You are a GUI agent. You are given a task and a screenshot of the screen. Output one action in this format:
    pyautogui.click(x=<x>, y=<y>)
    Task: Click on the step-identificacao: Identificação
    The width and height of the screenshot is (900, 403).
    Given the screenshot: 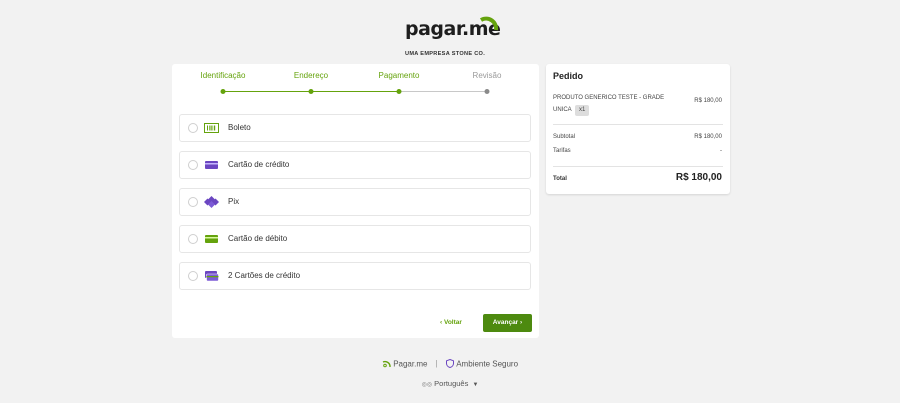 What is the action you would take?
    pyautogui.click(x=223, y=75)
    